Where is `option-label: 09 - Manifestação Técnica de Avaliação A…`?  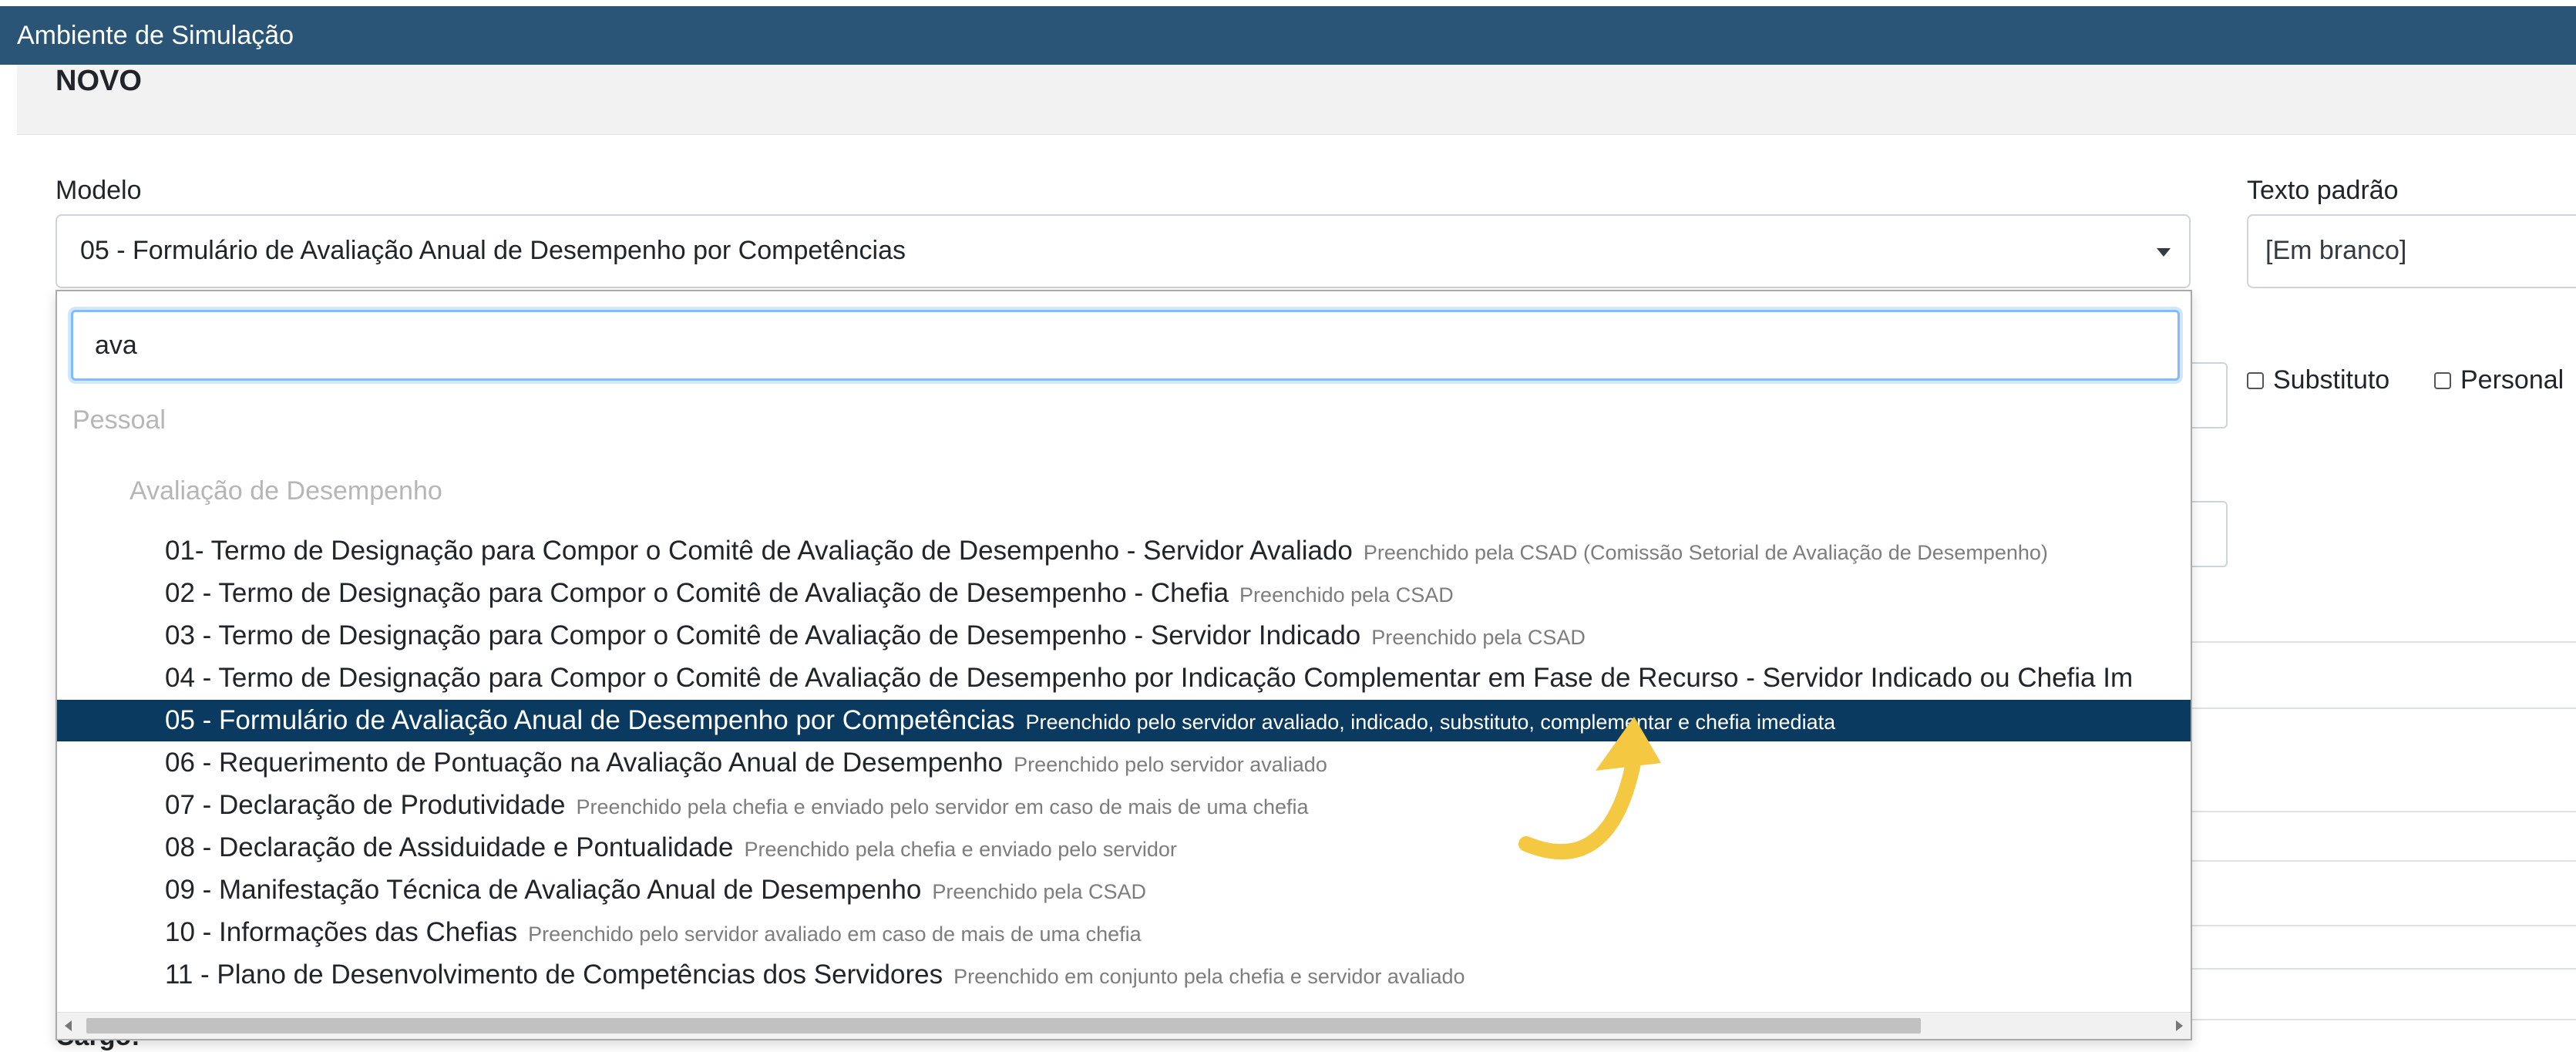
option-label: 09 - Manifestação Técnica de Avaliação A… is located at coordinates (543, 890).